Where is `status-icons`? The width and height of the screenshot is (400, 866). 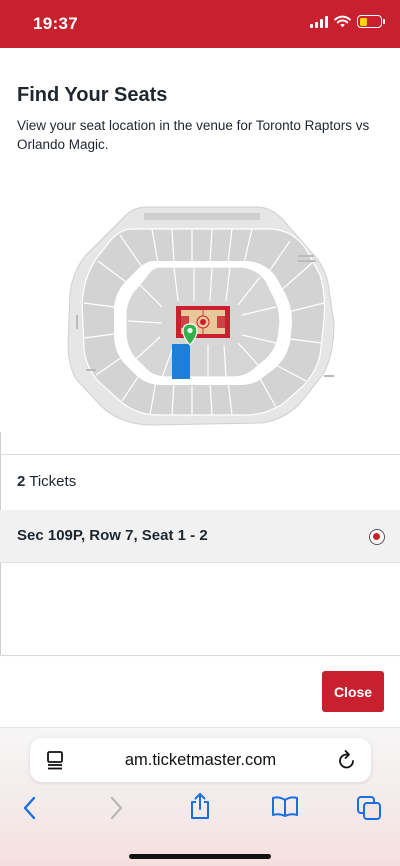
status-icons is located at coordinates (347, 21).